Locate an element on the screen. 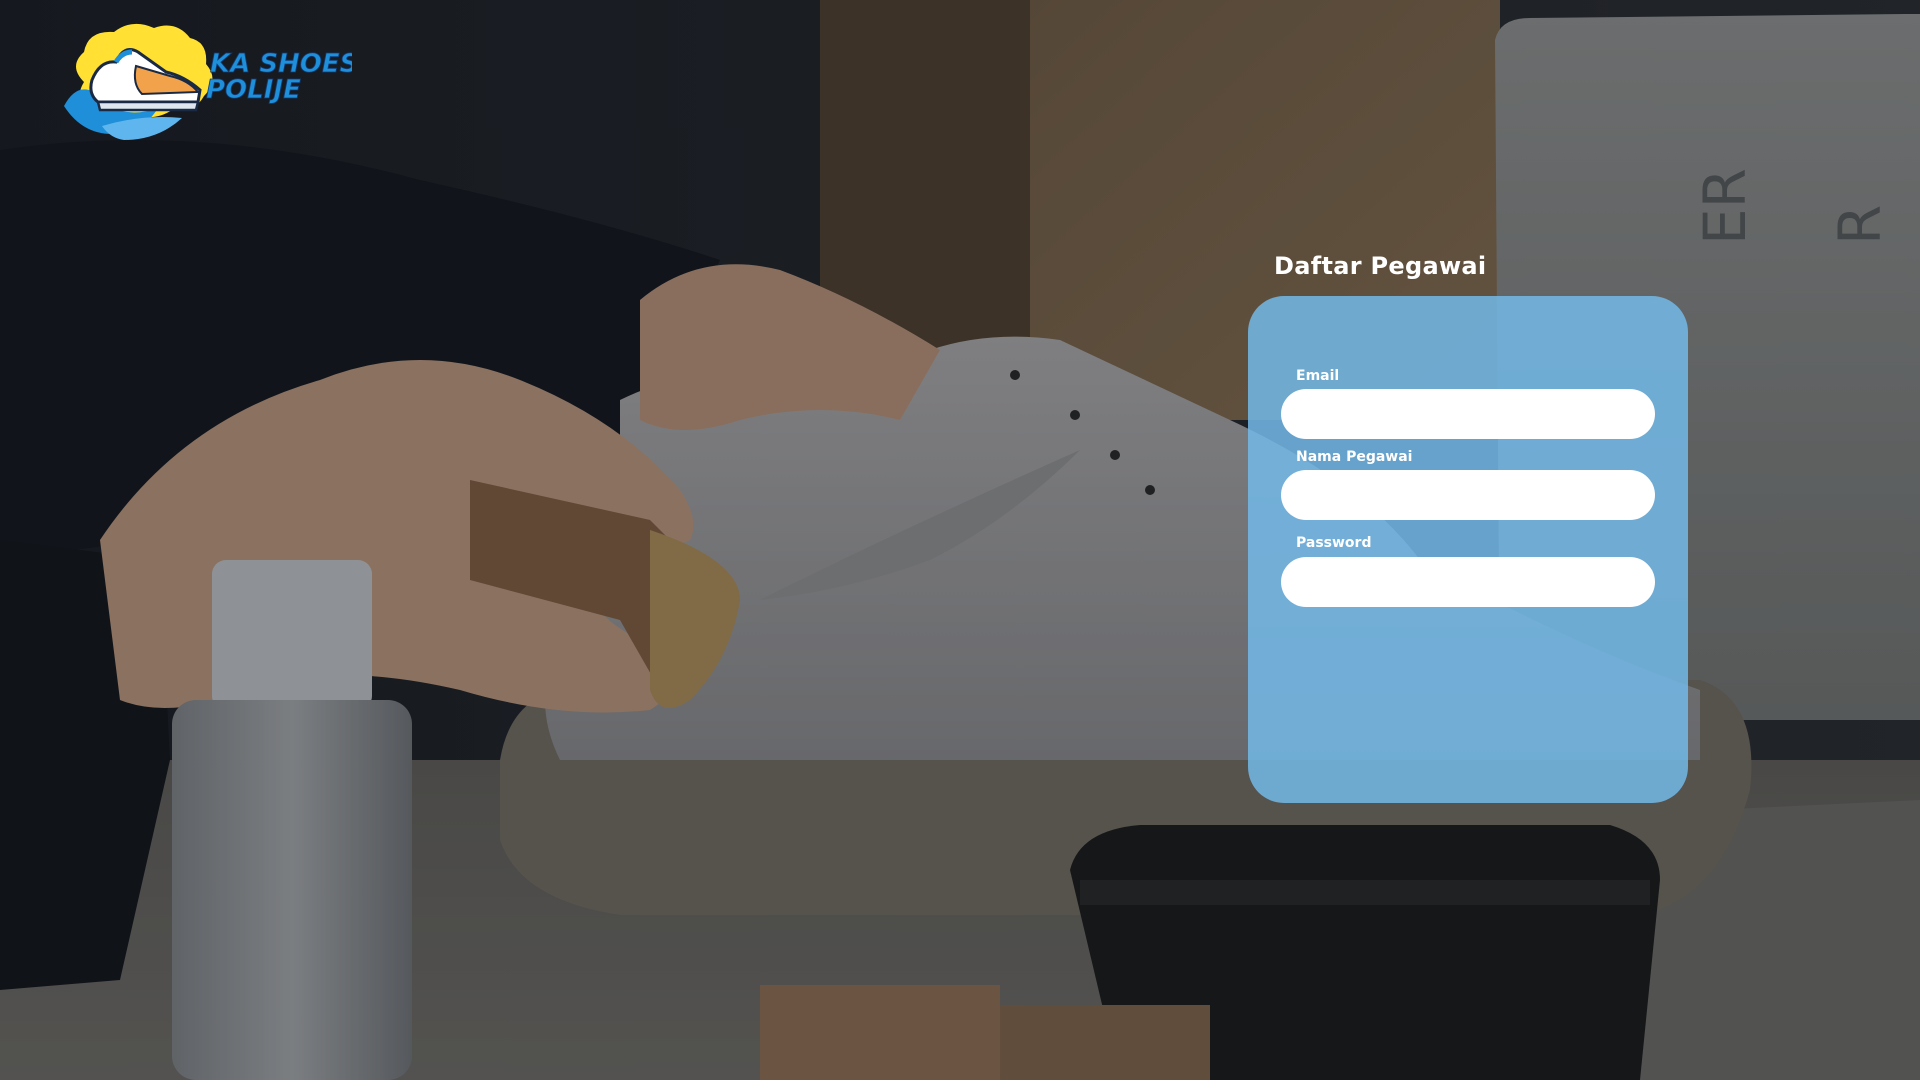  logo-text-line2: POLIJE is located at coordinates (253, 90).